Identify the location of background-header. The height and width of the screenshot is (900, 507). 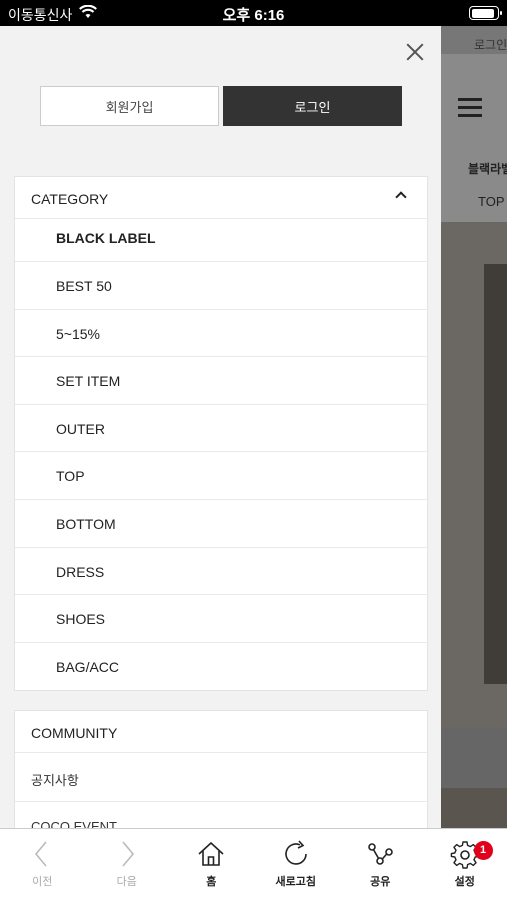
(474, 152).